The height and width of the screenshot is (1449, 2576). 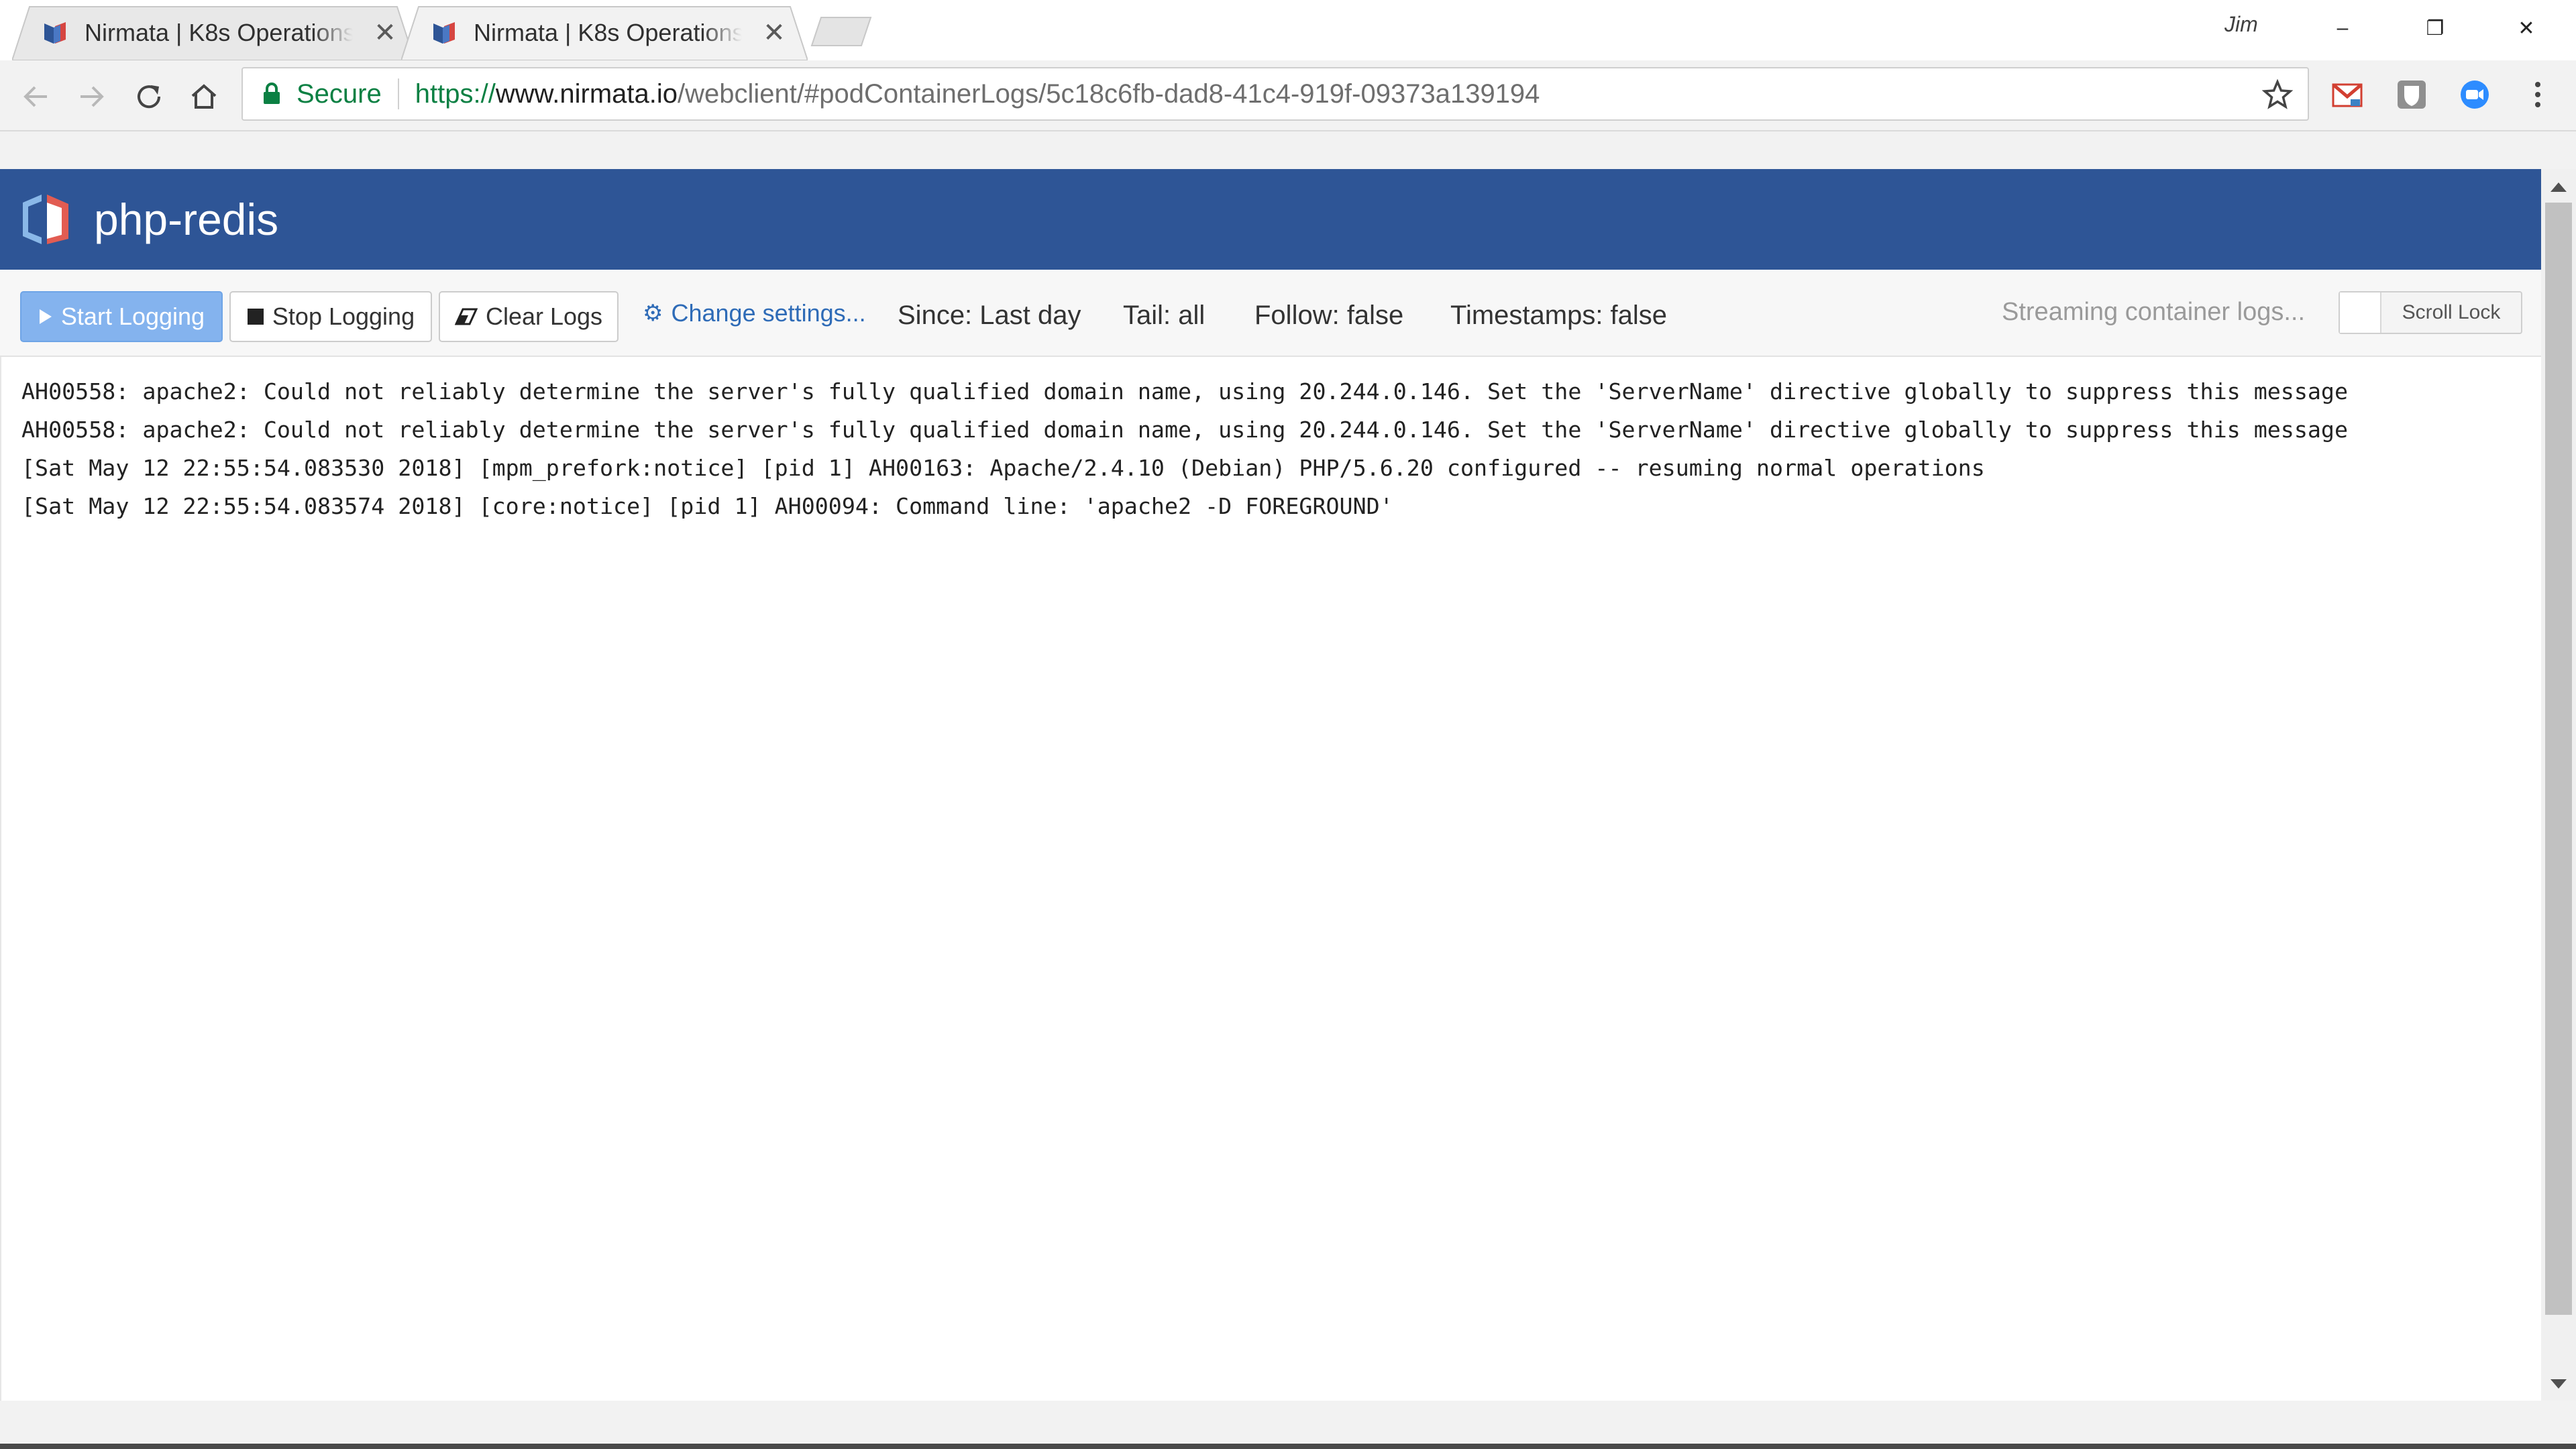 What do you see at coordinates (586, 93) in the screenshot?
I see `url-host: www.nirmata.io` at bounding box center [586, 93].